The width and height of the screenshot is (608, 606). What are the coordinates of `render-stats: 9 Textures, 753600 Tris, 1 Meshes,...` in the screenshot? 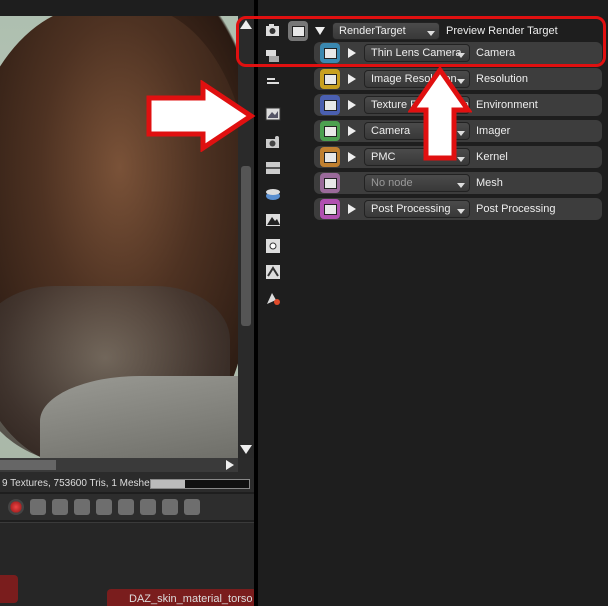 It's located at (84, 483).